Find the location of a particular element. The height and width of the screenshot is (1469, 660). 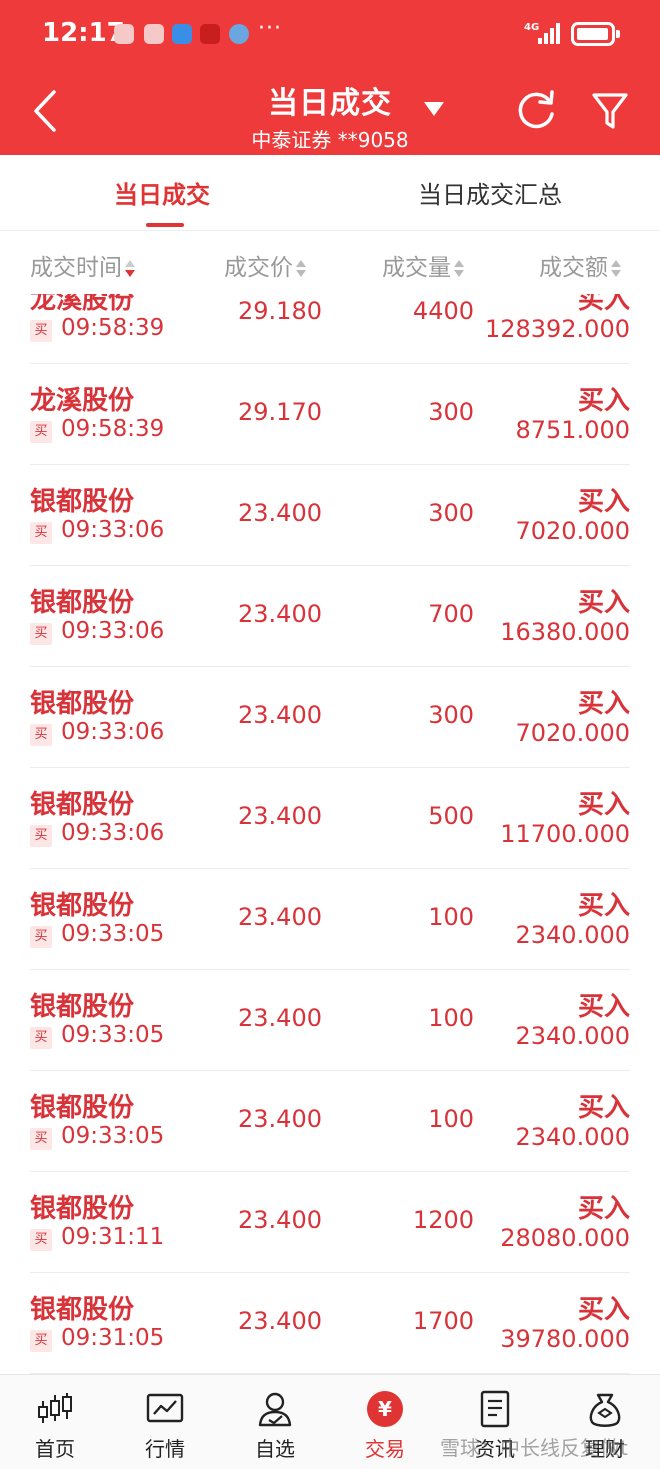

table-header: 成交时间 成交价 成交量 成交额 is located at coordinates (330, 263).